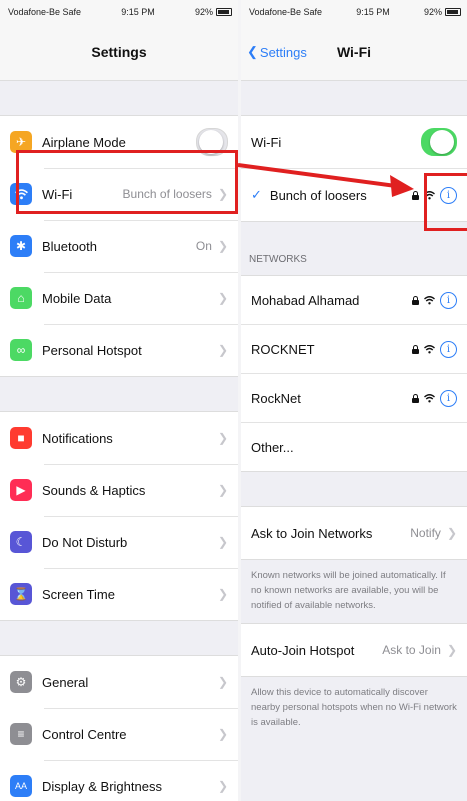 Image resolution: width=467 pixels, height=801 pixels. I want to click on hourglass-icon: ⌛, so click(21, 594).